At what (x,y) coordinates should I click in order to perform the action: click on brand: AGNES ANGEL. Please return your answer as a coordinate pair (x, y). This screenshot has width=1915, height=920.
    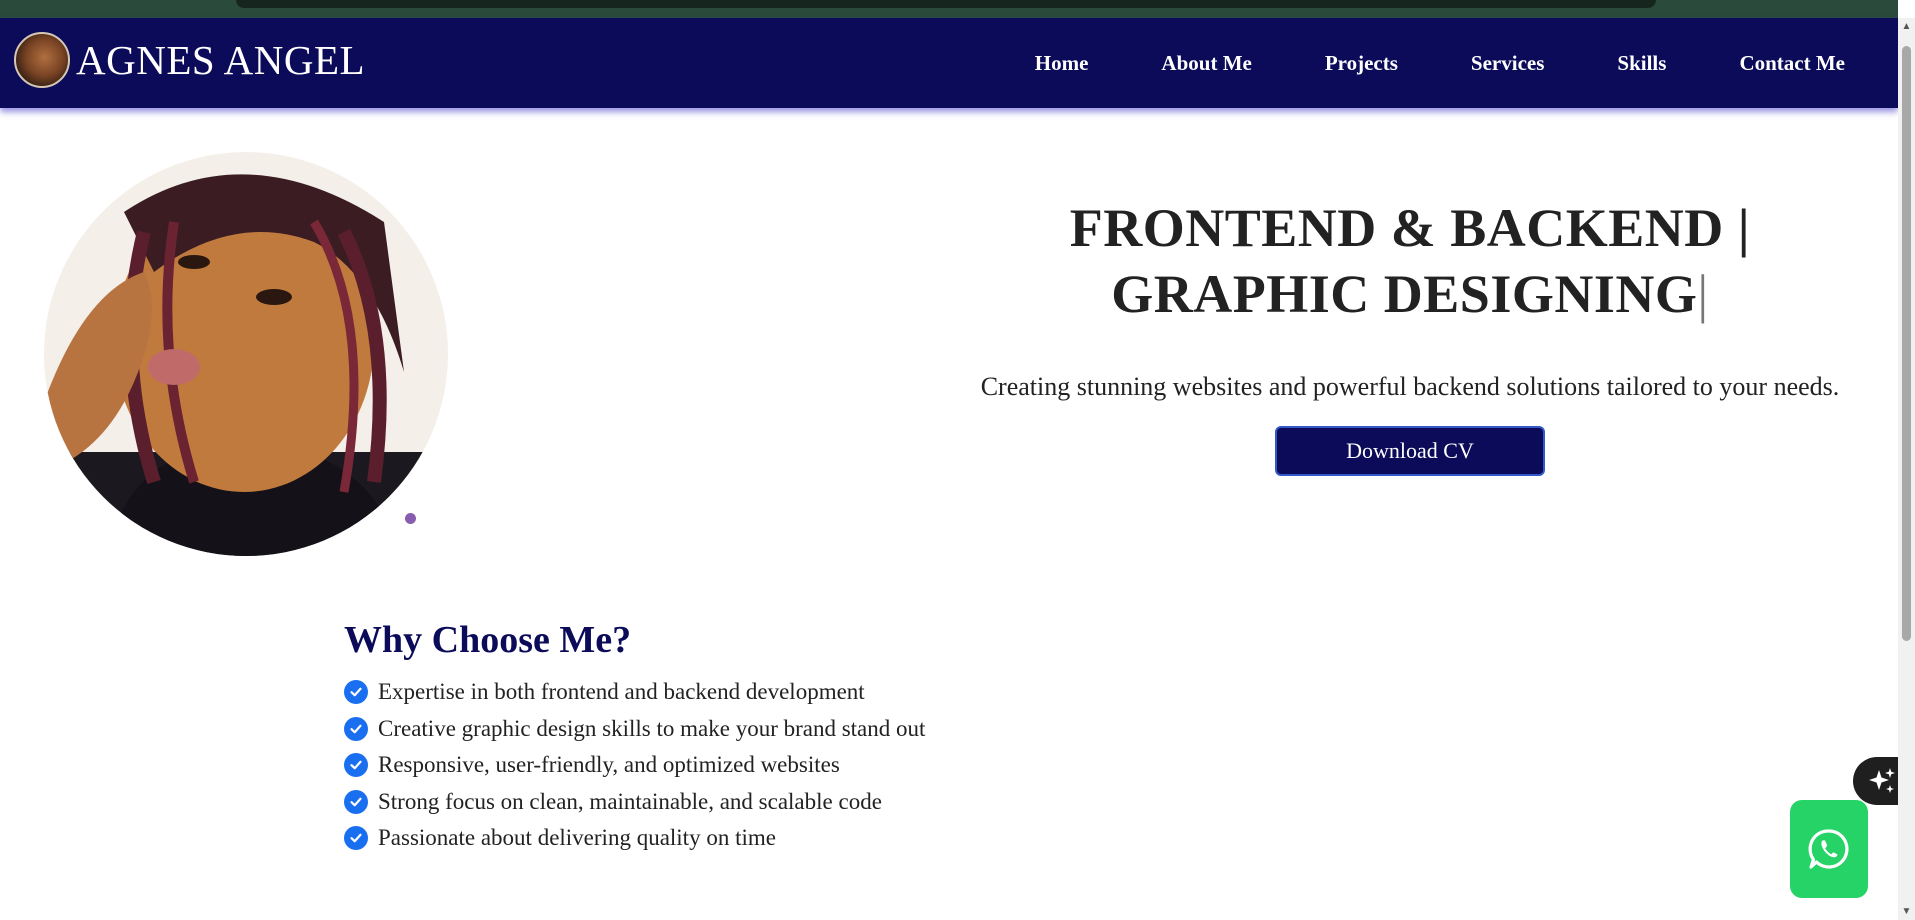
    Looking at the image, I should click on (189, 60).